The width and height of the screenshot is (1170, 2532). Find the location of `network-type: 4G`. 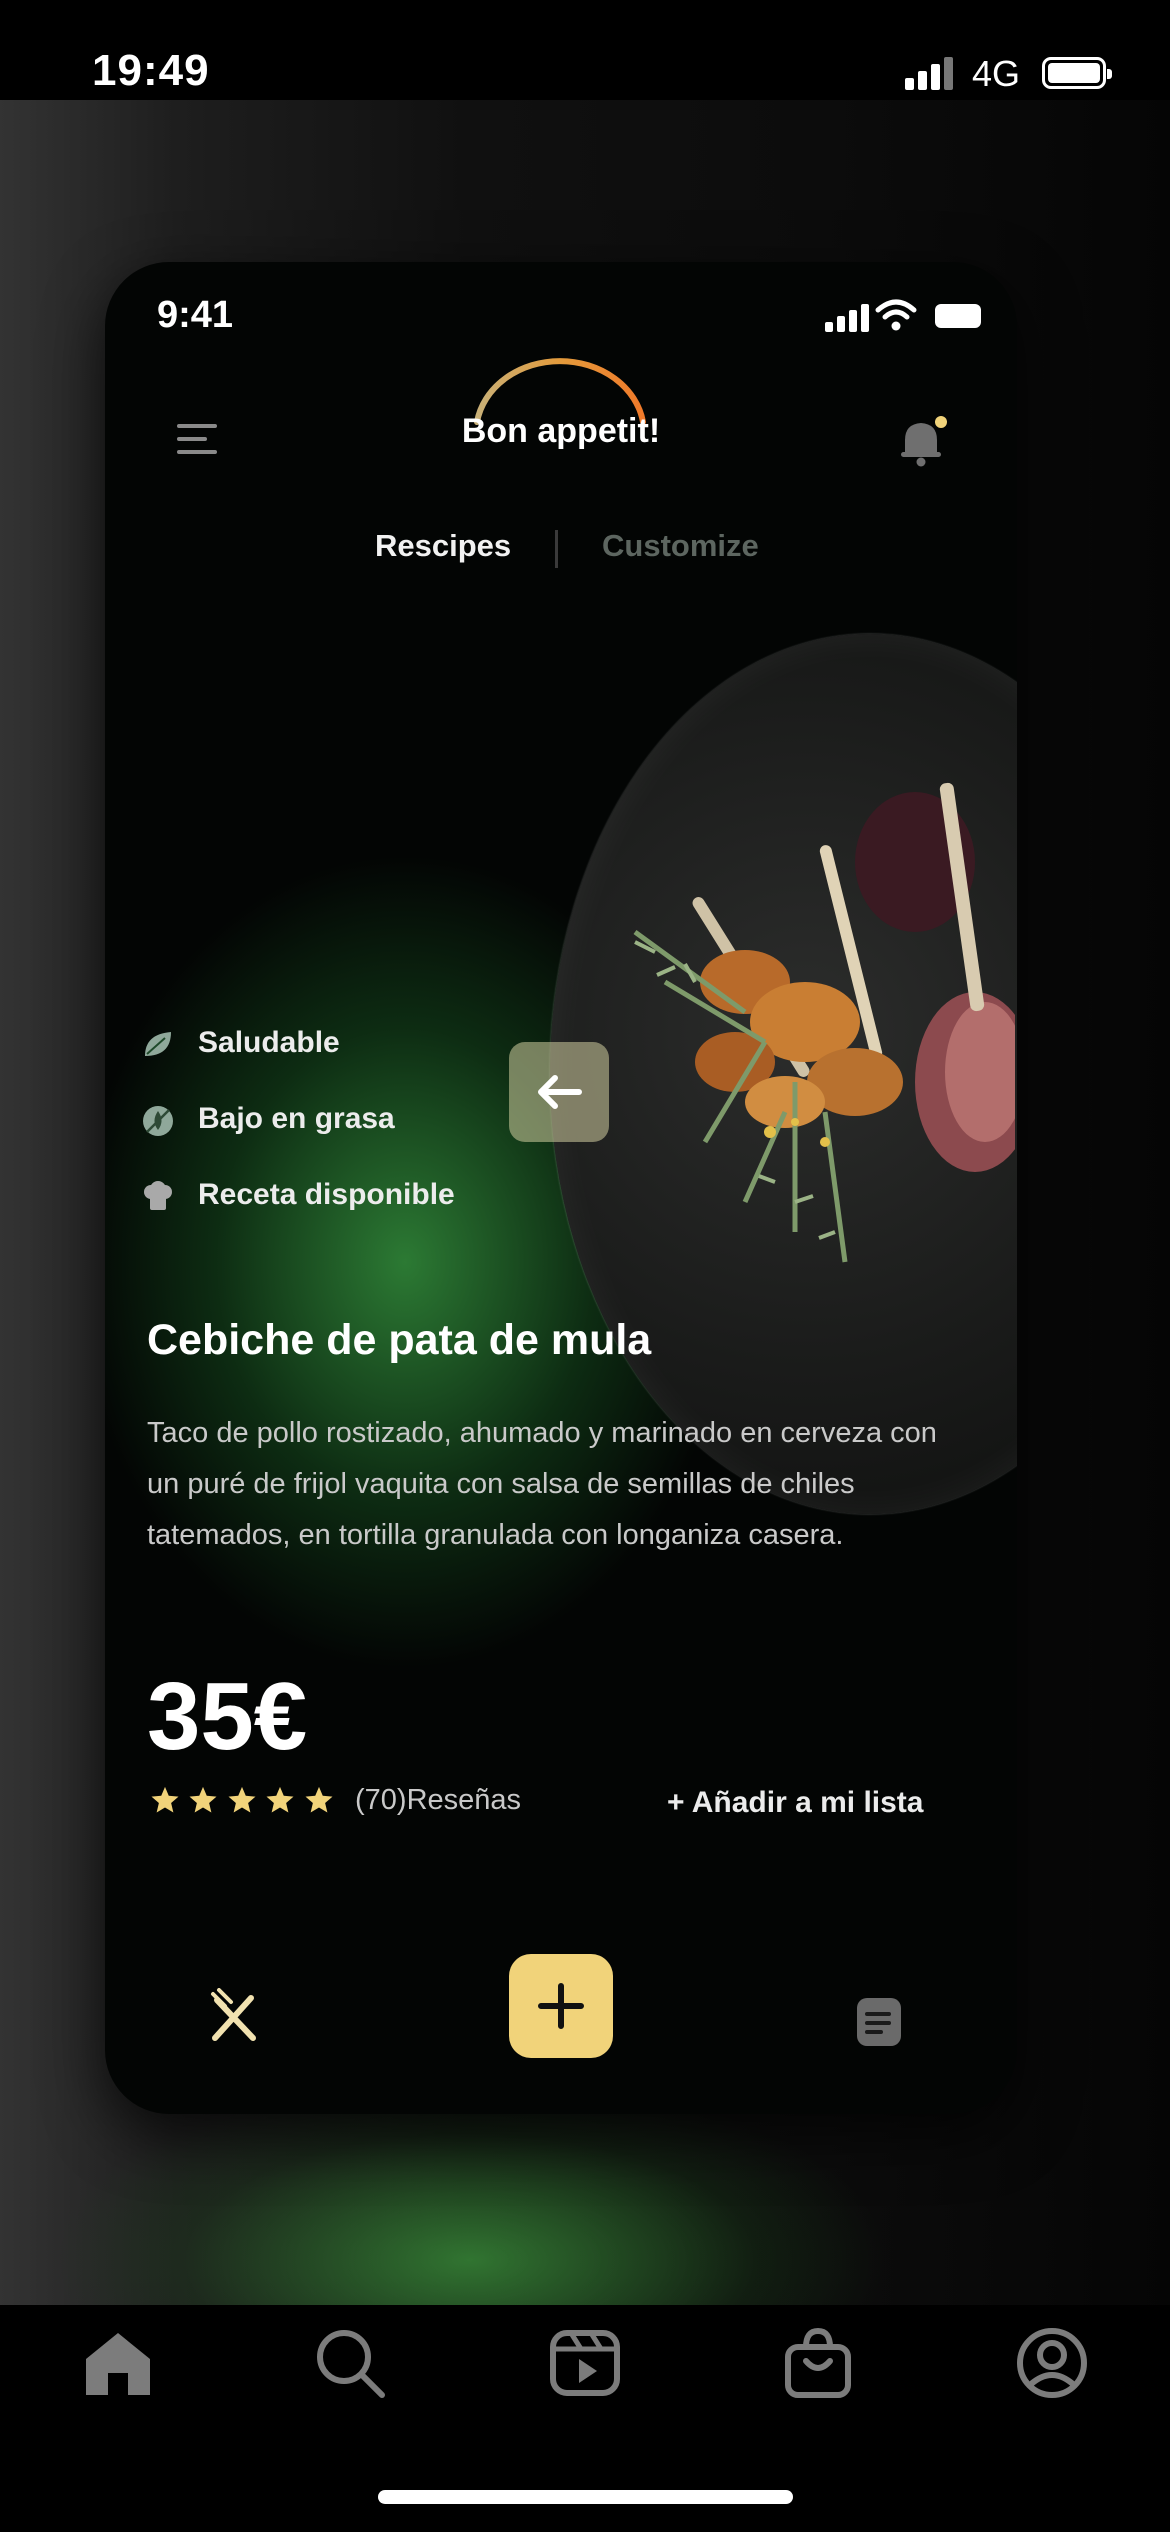

network-type: 4G is located at coordinates (996, 73).